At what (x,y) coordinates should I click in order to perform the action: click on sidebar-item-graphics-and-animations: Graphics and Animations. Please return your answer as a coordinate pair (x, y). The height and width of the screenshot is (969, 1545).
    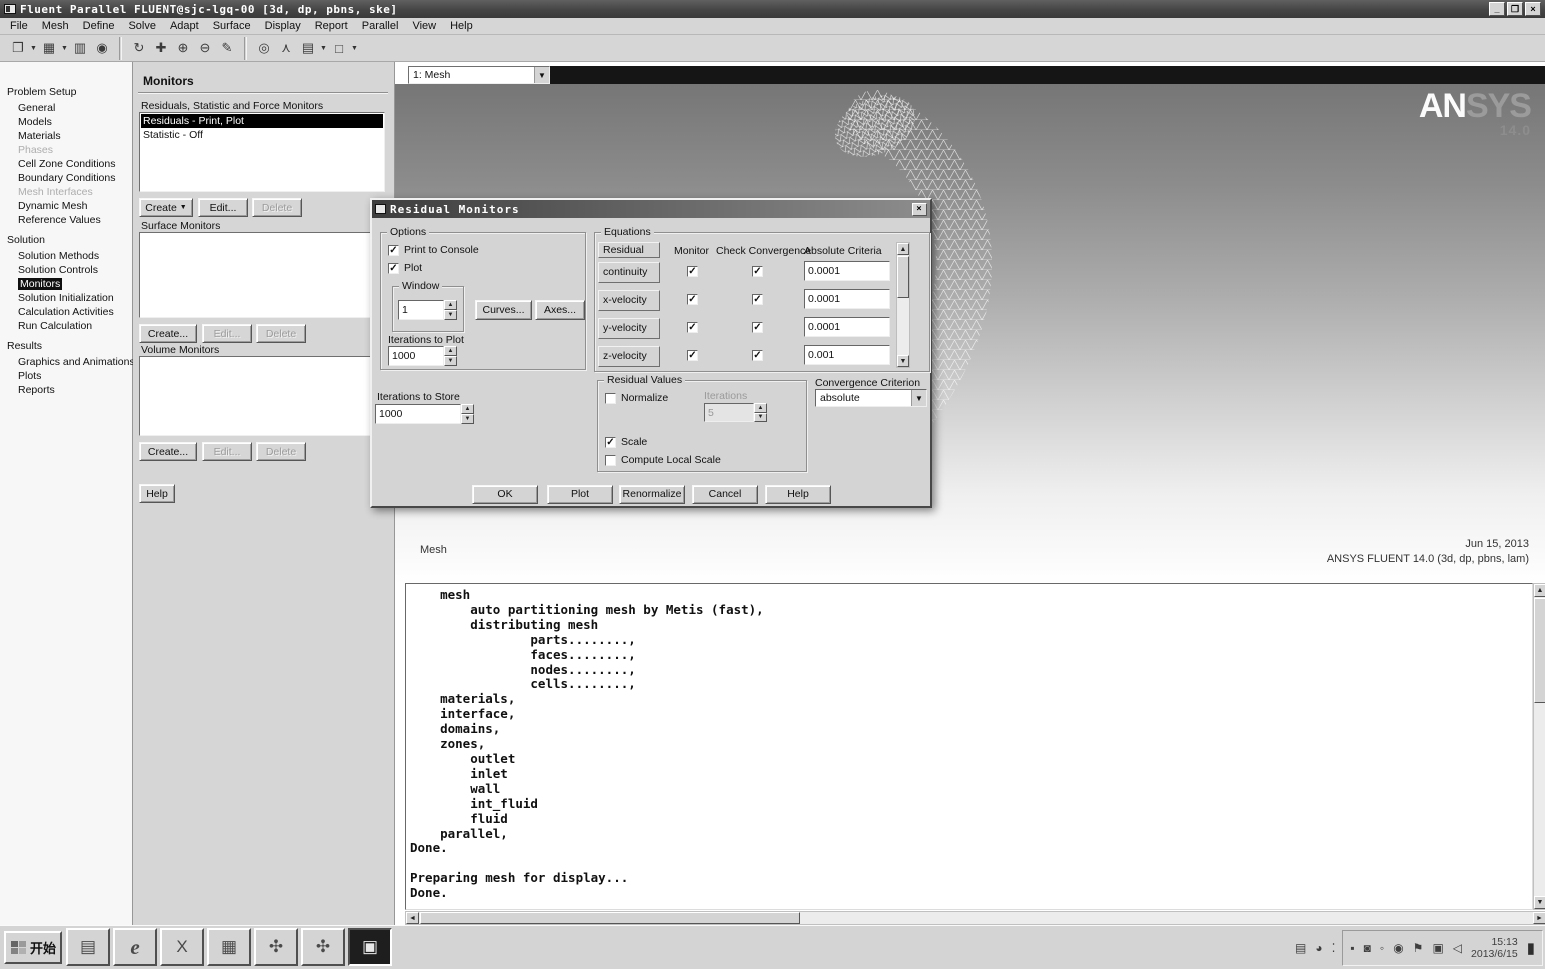
    Looking at the image, I should click on (67, 362).